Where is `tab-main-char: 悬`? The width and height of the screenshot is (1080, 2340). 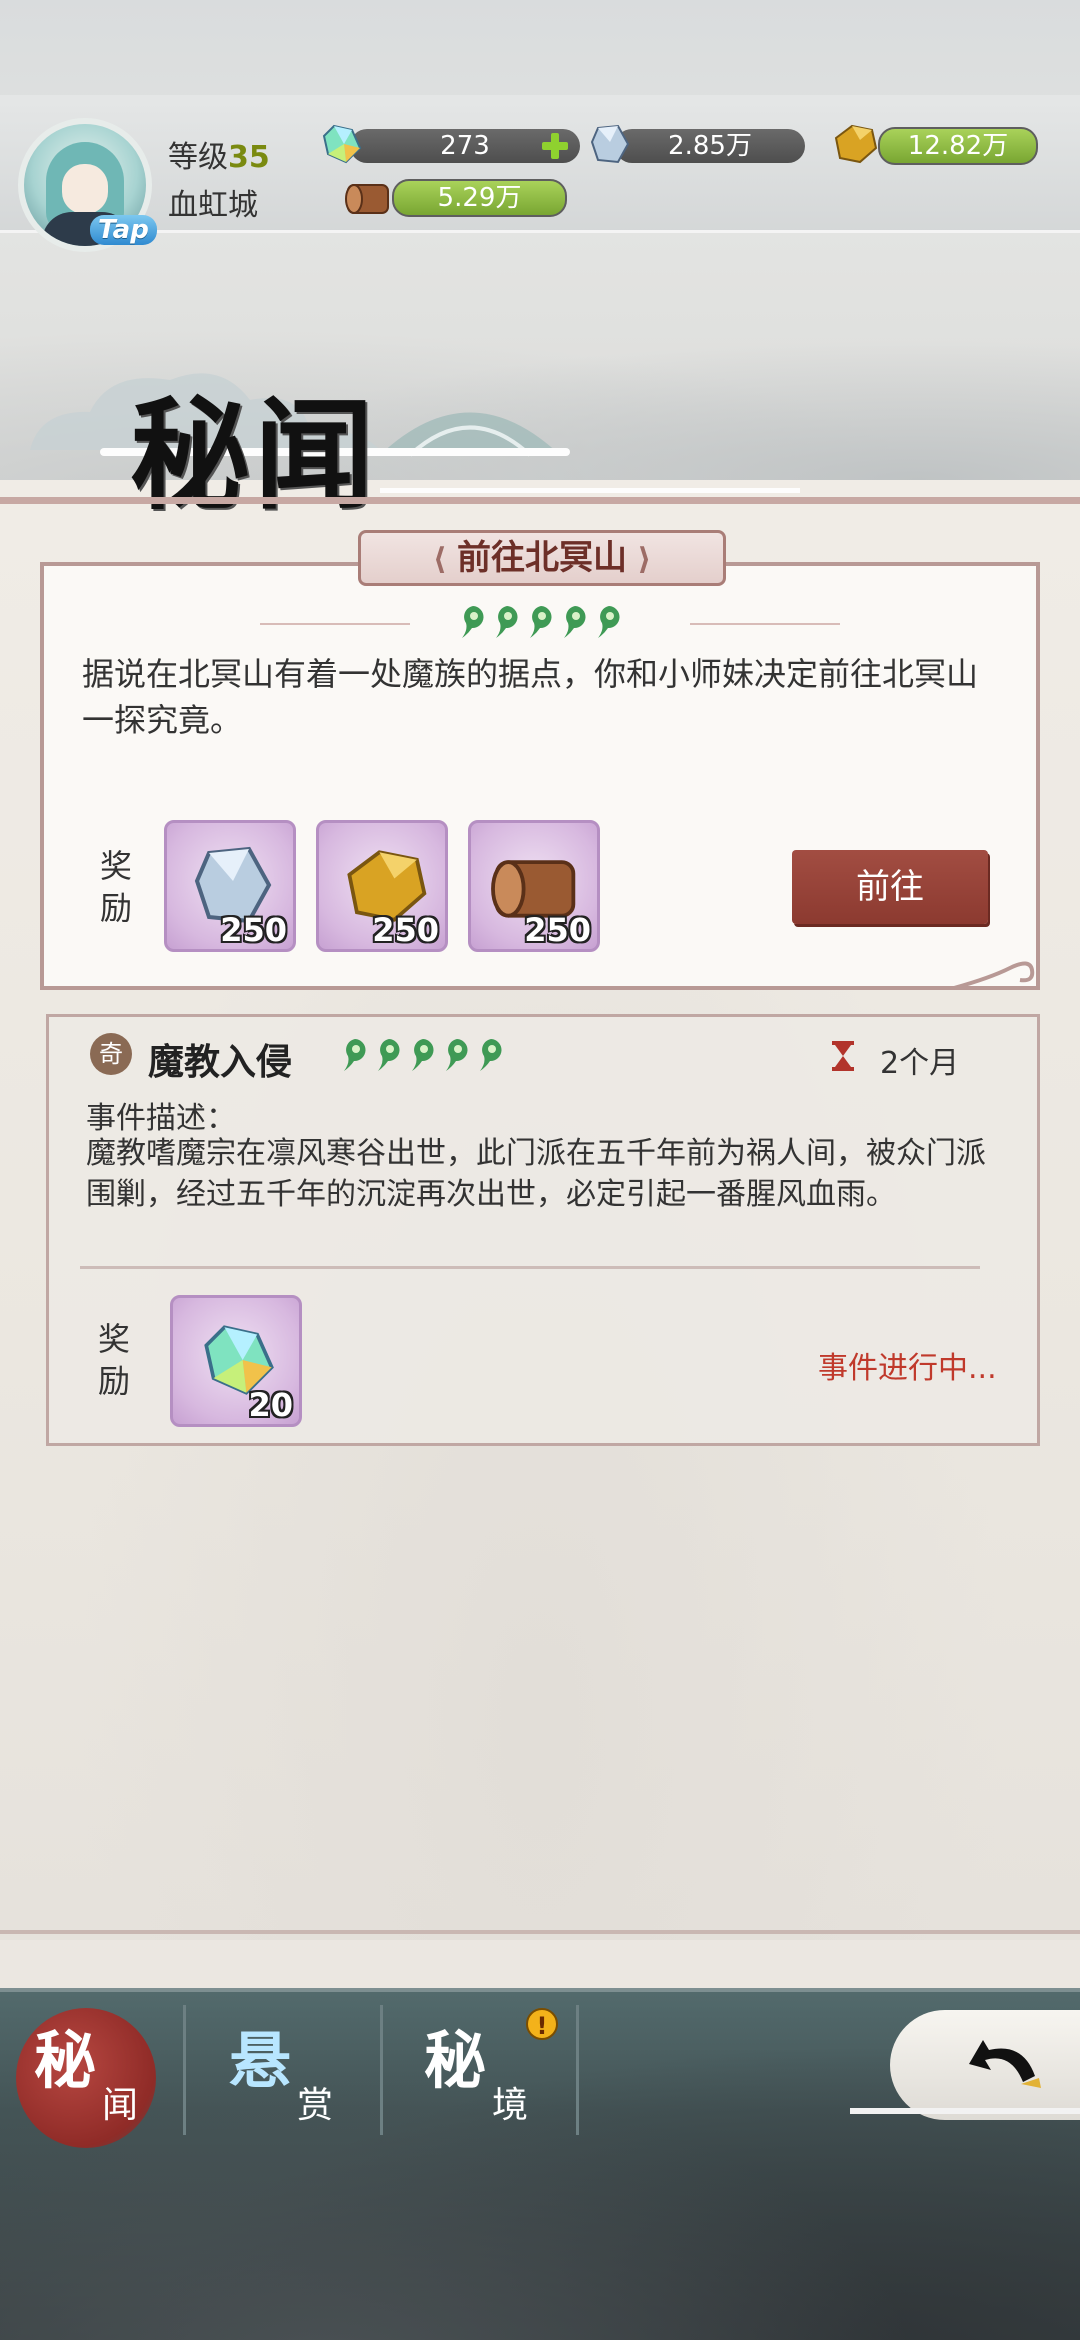
tab-main-char: 悬 is located at coordinates (260, 2060).